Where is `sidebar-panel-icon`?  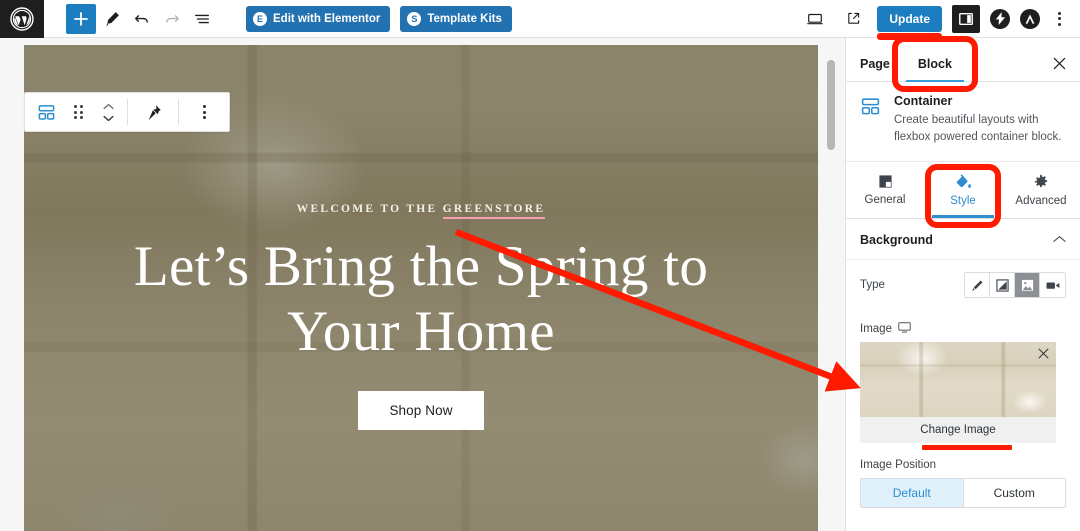 sidebar-panel-icon is located at coordinates (966, 18).